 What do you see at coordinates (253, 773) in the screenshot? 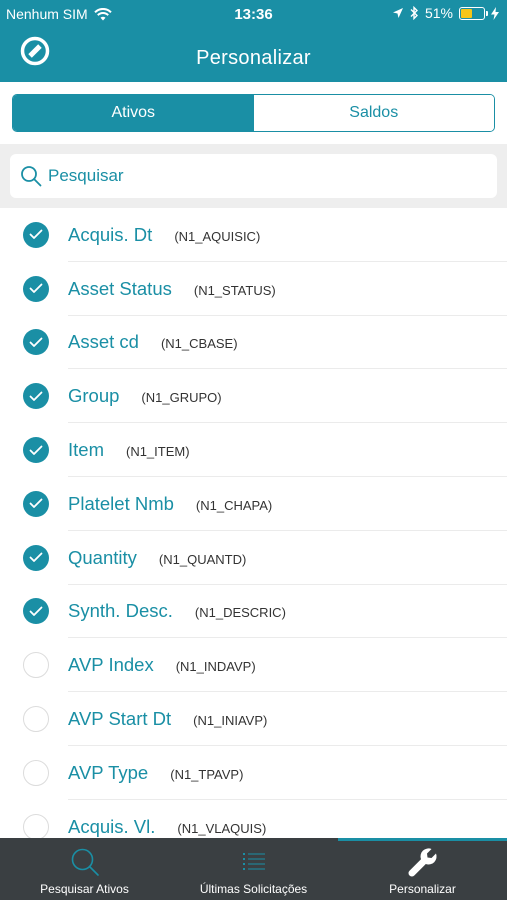
I see `list-item: AVP Type (N1_TPAVP)` at bounding box center [253, 773].